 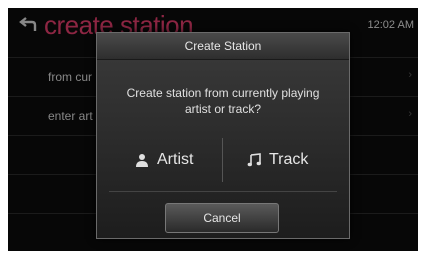 I want to click on person-icon, so click(x=142, y=160).